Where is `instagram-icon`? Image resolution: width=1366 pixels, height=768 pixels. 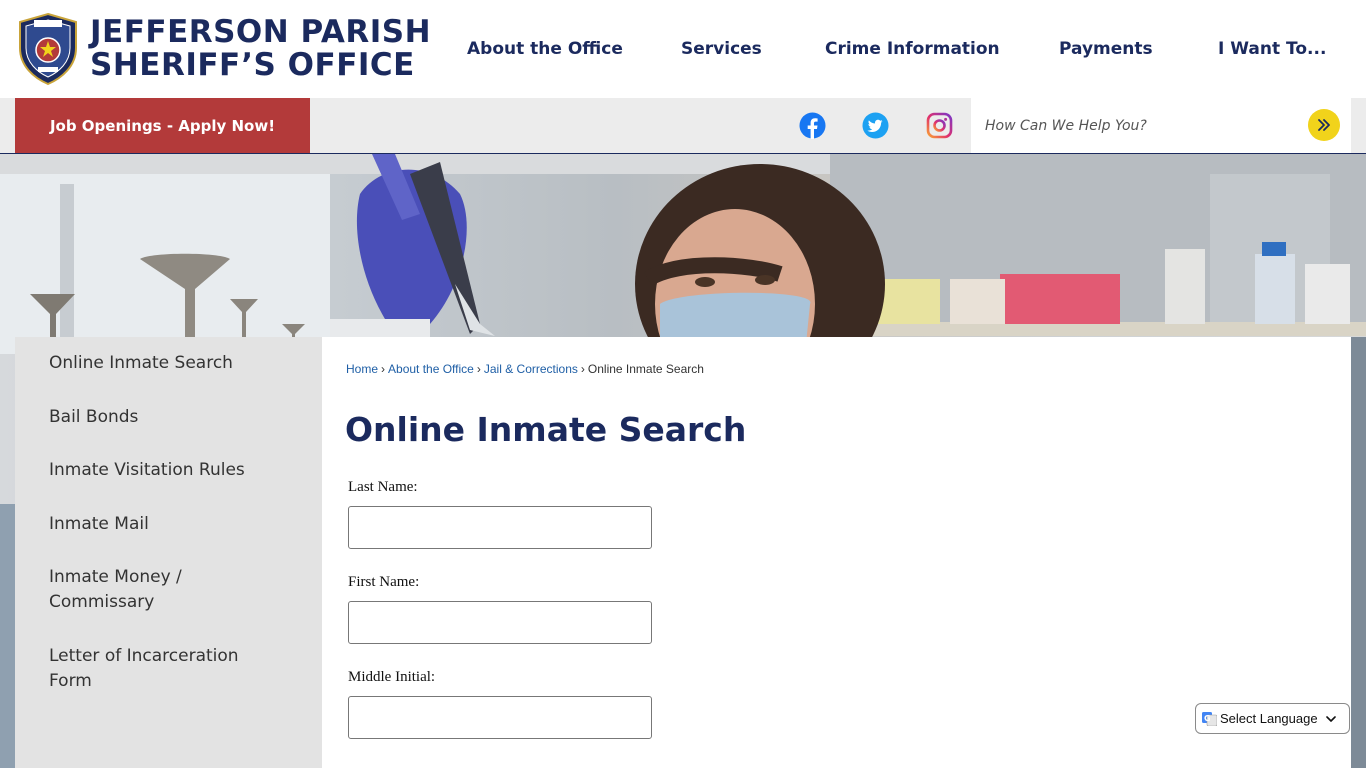 instagram-icon is located at coordinates (939, 125).